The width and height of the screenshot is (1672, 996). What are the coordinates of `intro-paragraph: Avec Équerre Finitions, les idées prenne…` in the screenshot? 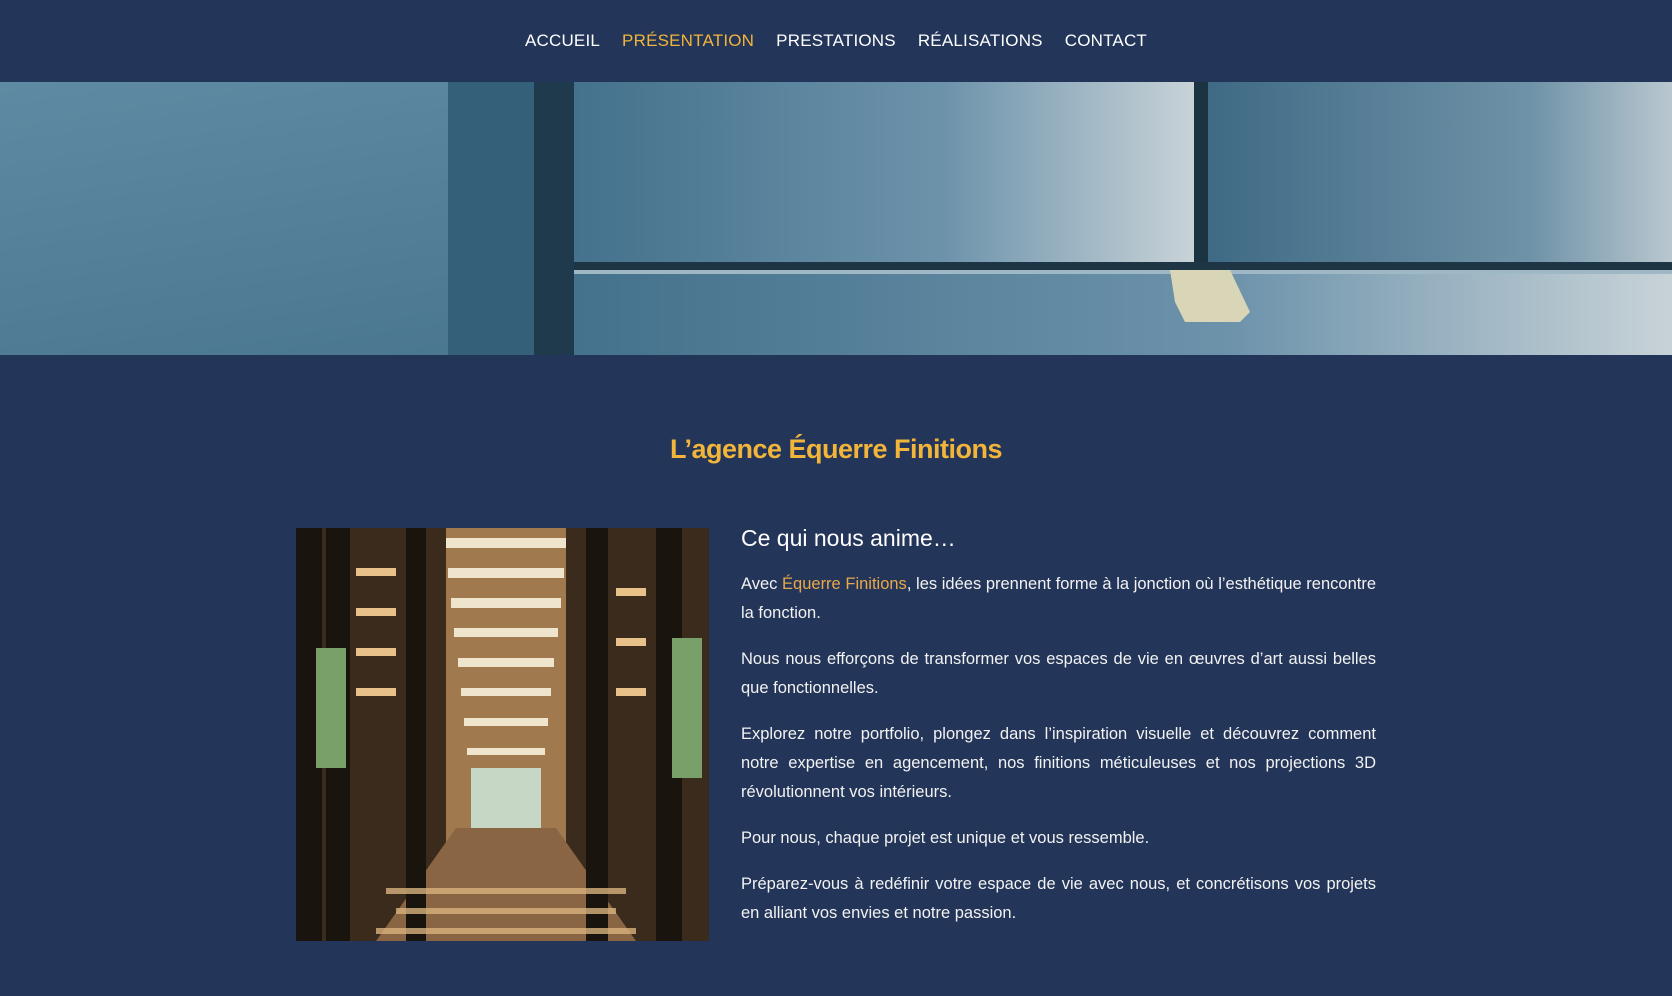 It's located at (1058, 599).